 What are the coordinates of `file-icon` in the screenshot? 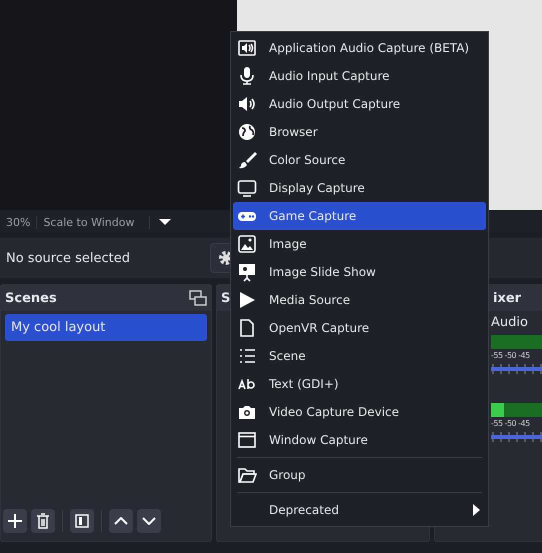 It's located at (247, 328).